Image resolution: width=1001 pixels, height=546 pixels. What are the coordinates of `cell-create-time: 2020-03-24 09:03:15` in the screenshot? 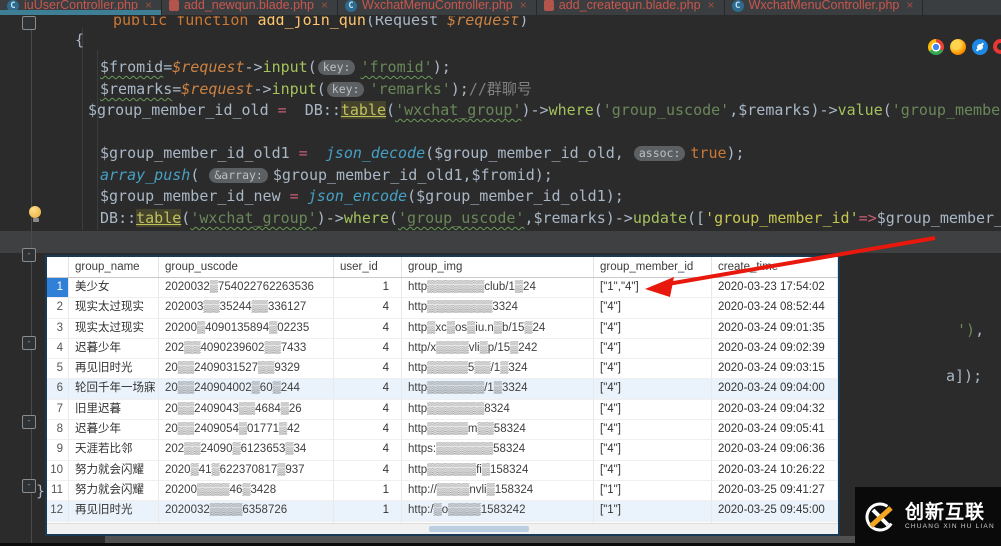 It's located at (775, 369).